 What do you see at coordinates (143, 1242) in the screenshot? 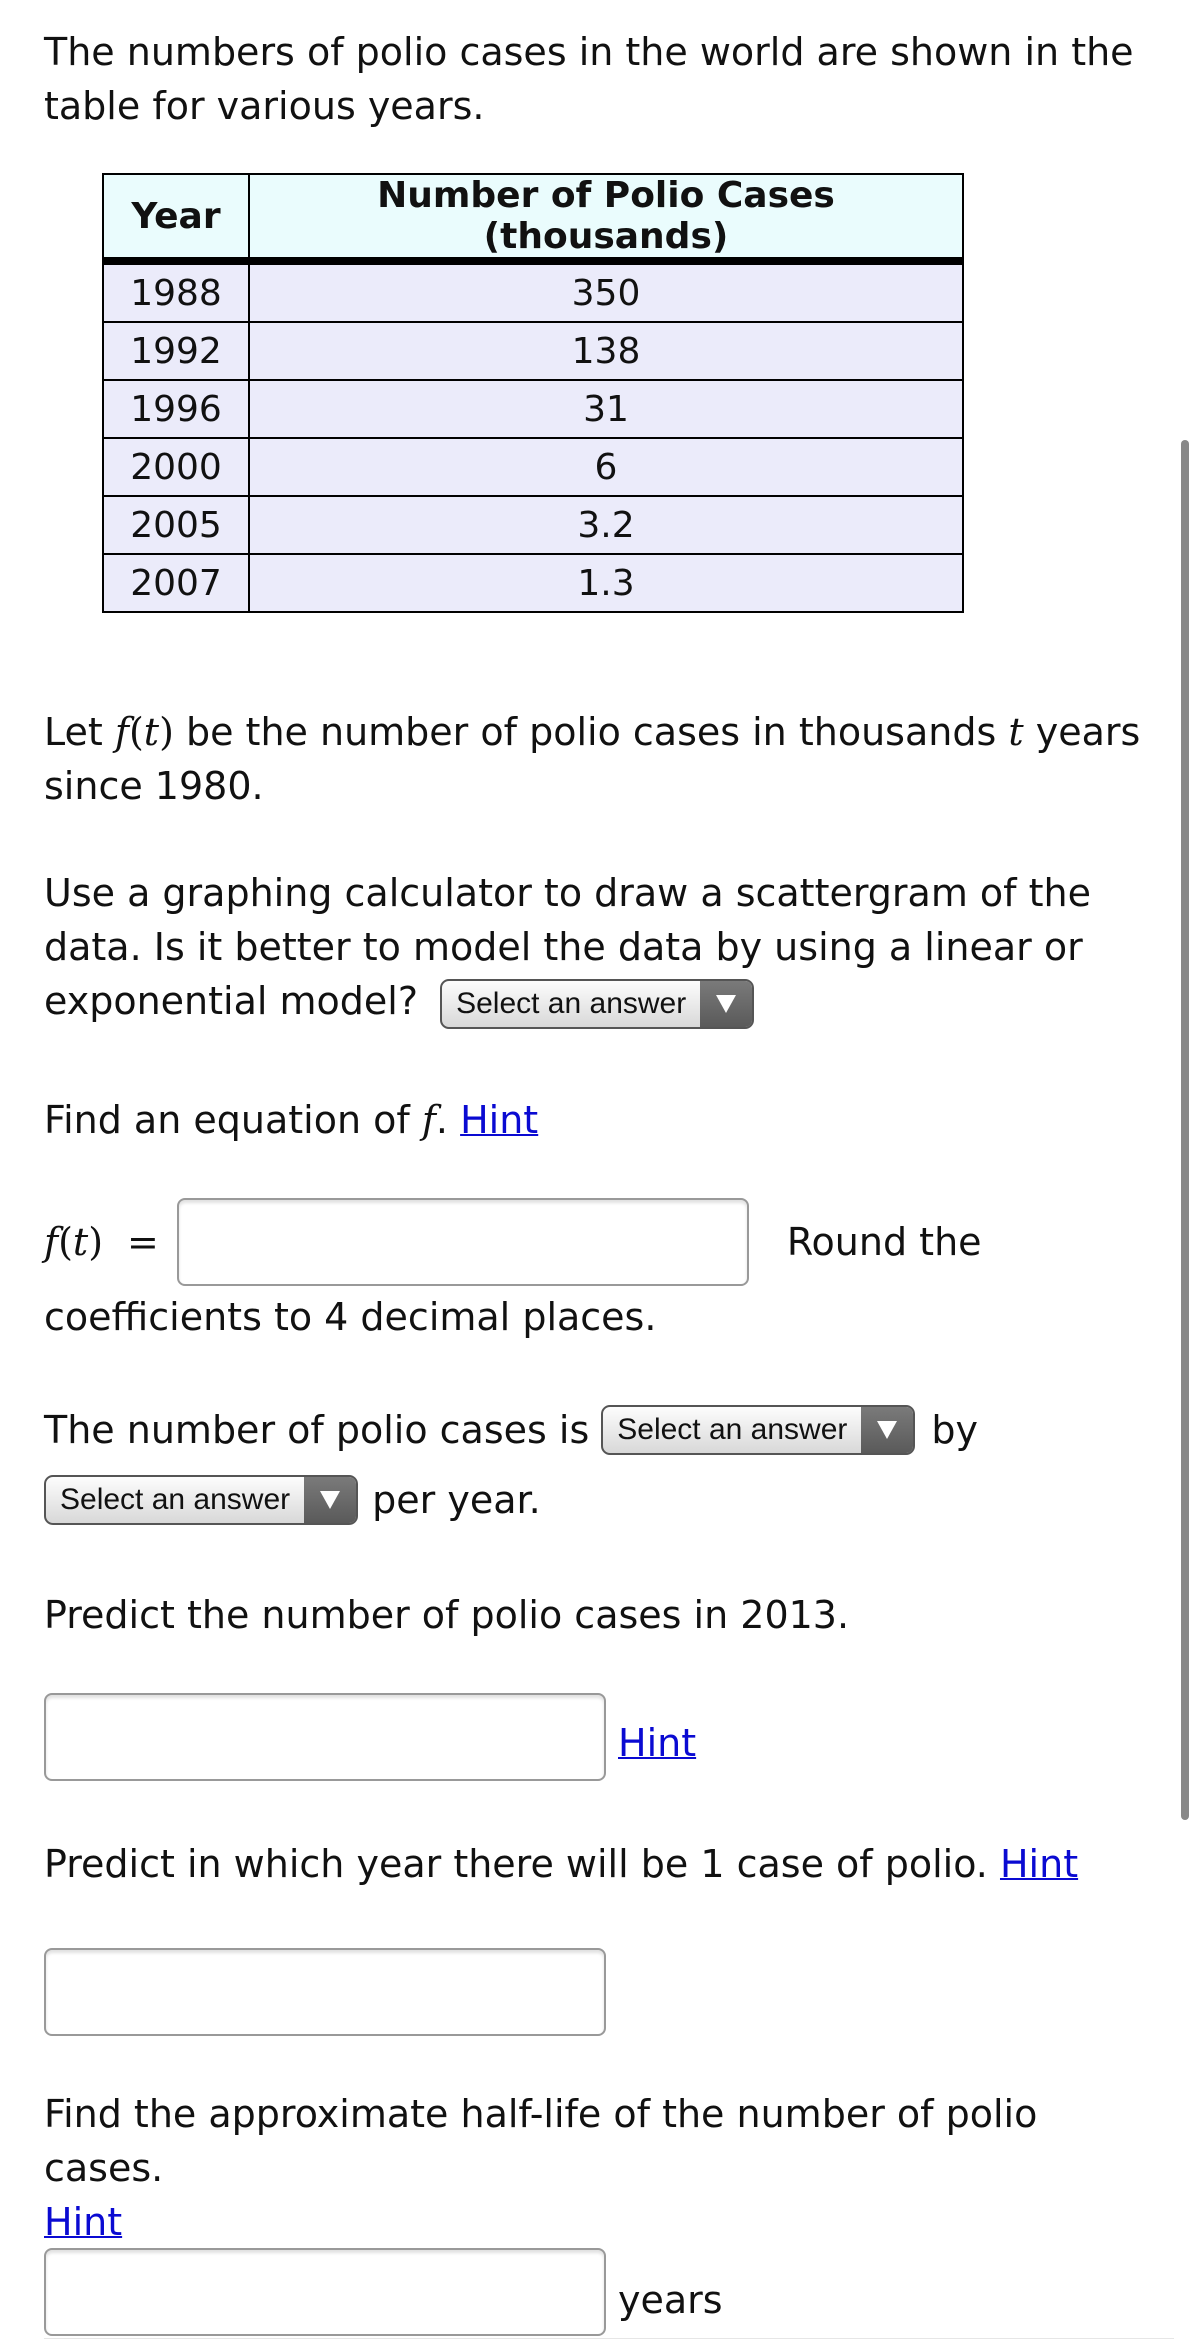
I see `math-equals: =` at bounding box center [143, 1242].